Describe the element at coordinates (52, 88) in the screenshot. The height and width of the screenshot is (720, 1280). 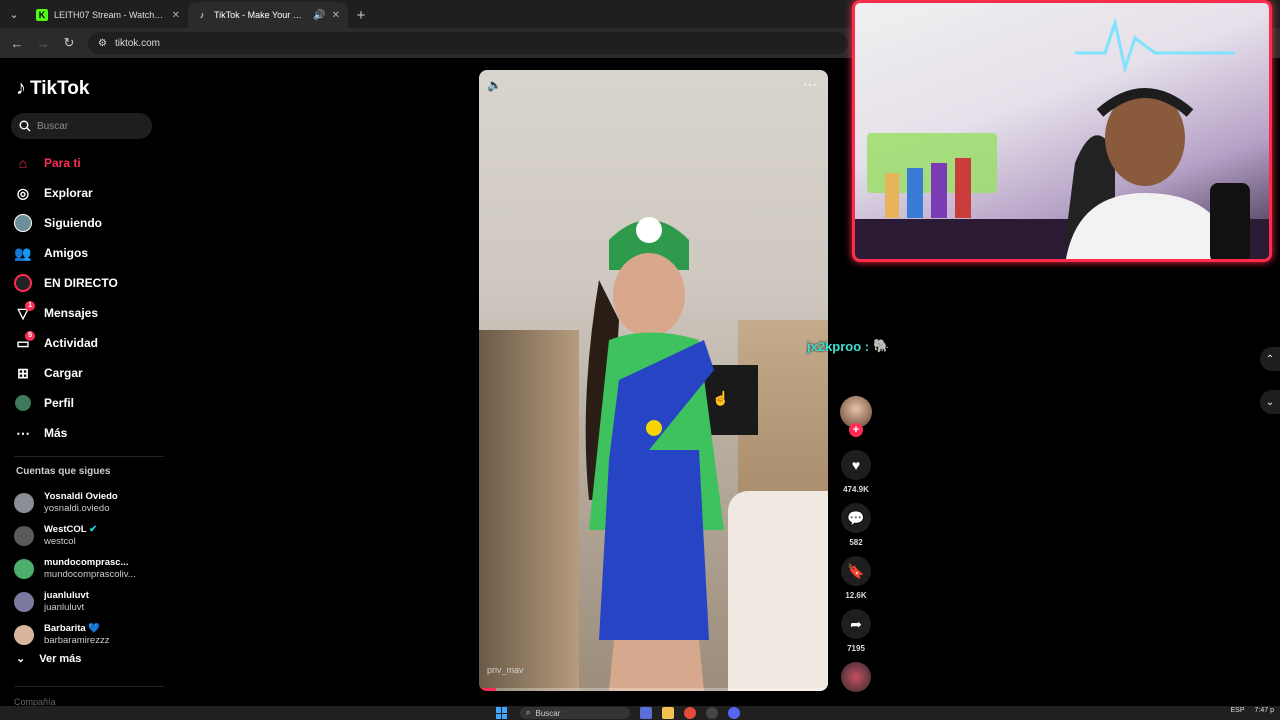
I see `tiktok-logo: ♪ TikTok` at that location.